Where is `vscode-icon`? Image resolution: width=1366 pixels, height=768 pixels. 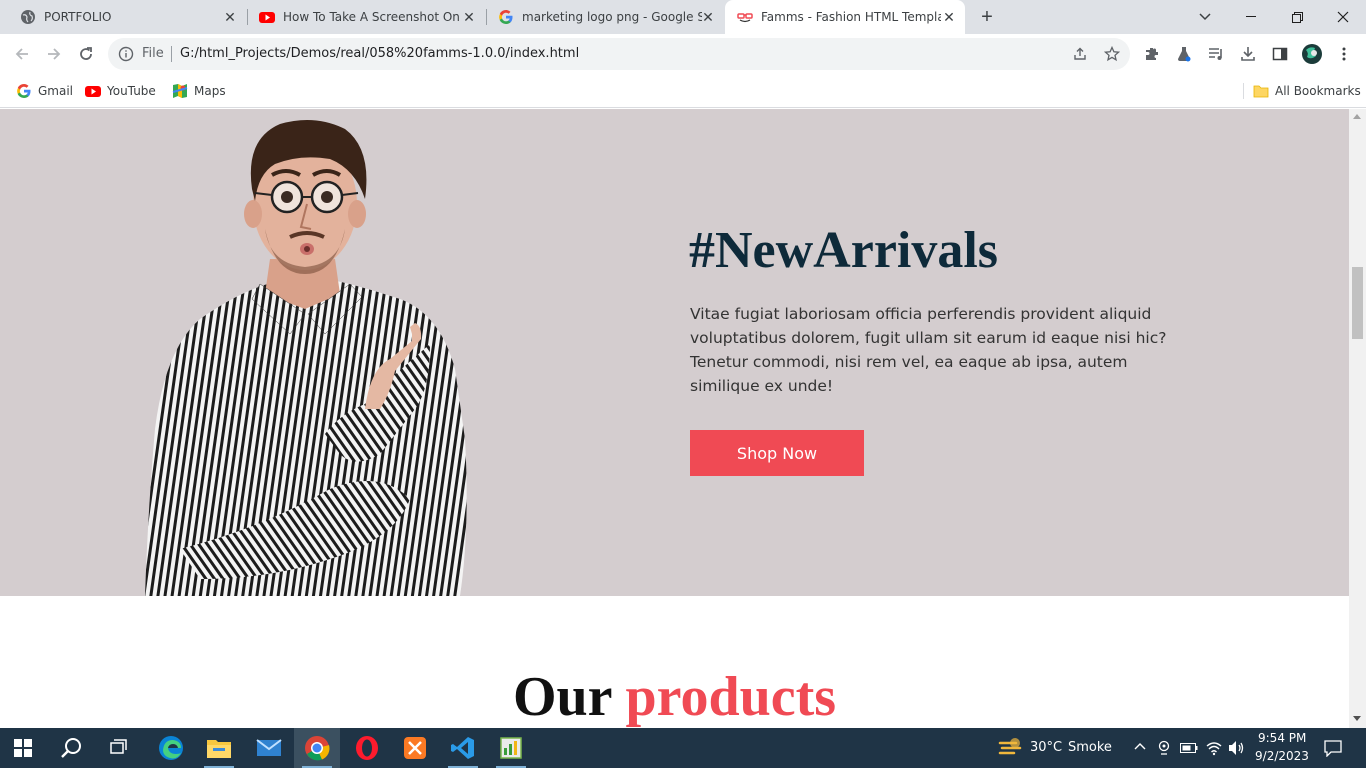
vscode-icon is located at coordinates (462, 748).